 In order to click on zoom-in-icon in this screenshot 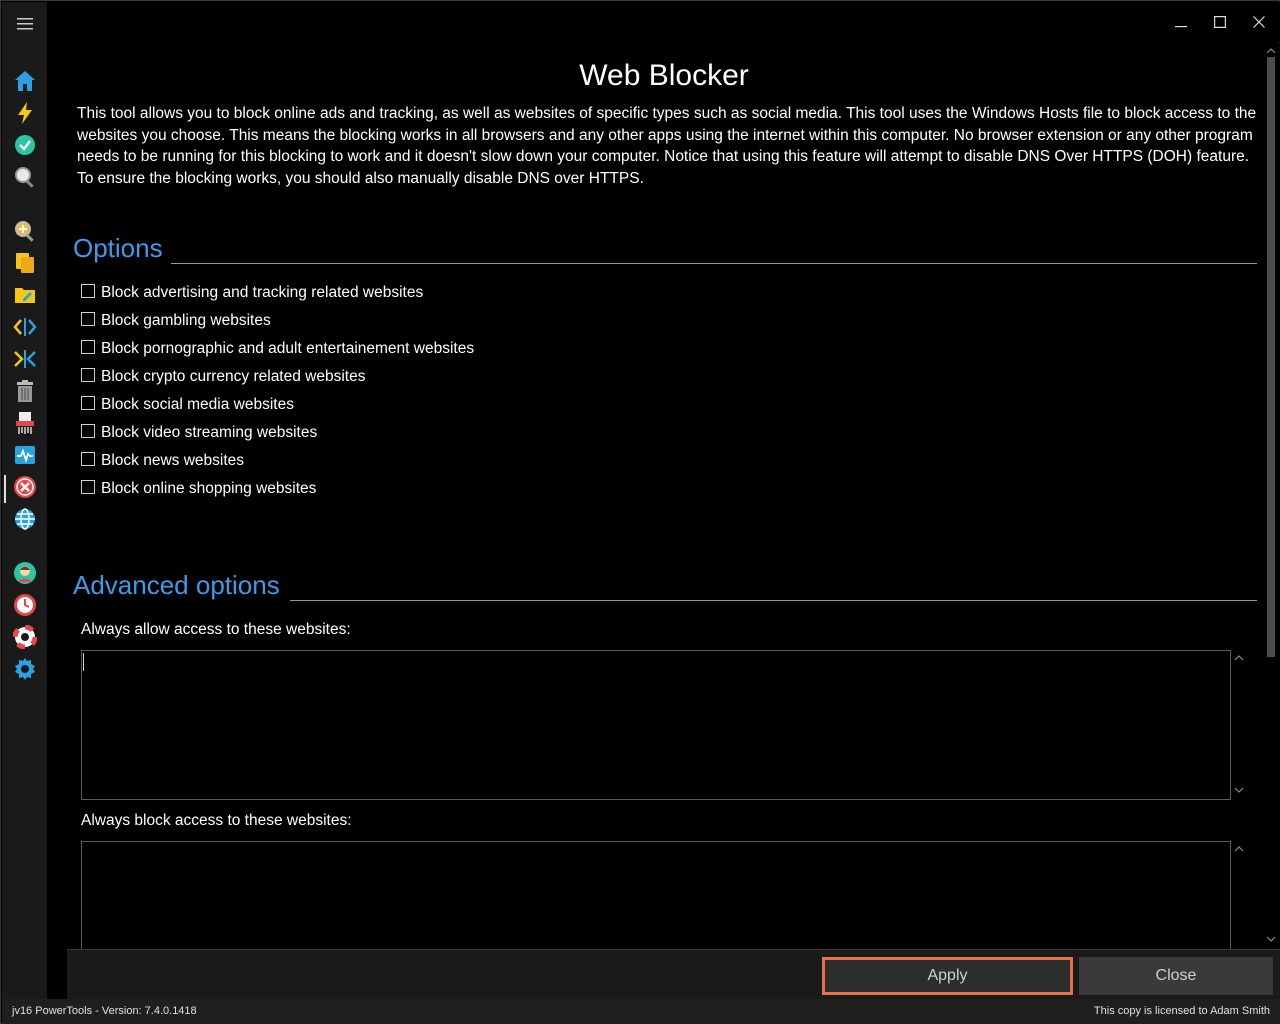, I will do `click(25, 231)`.